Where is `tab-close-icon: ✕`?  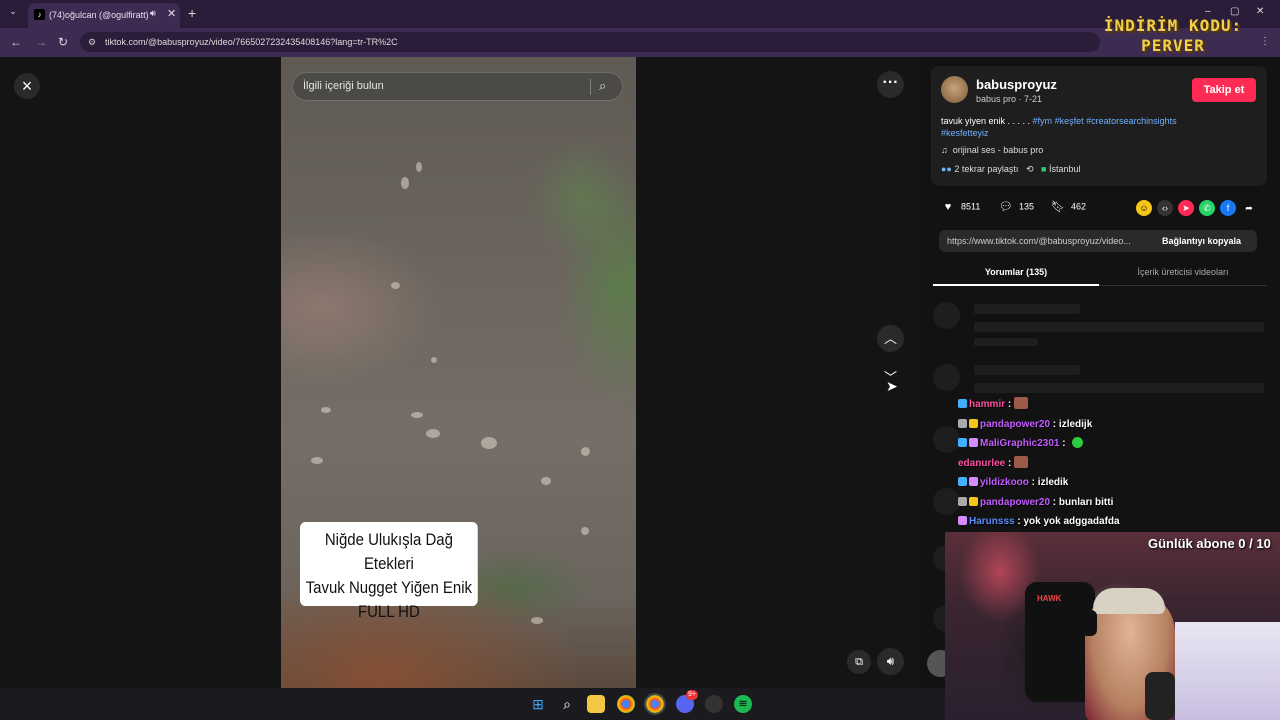
tab-close-icon: ✕ is located at coordinates (171, 13).